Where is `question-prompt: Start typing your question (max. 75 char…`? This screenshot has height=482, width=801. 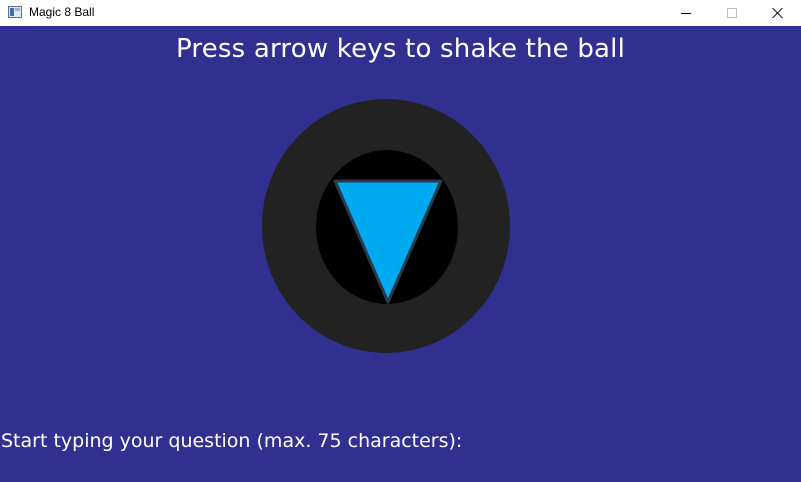
question-prompt: Start typing your question (max. 75 char… is located at coordinates (232, 441).